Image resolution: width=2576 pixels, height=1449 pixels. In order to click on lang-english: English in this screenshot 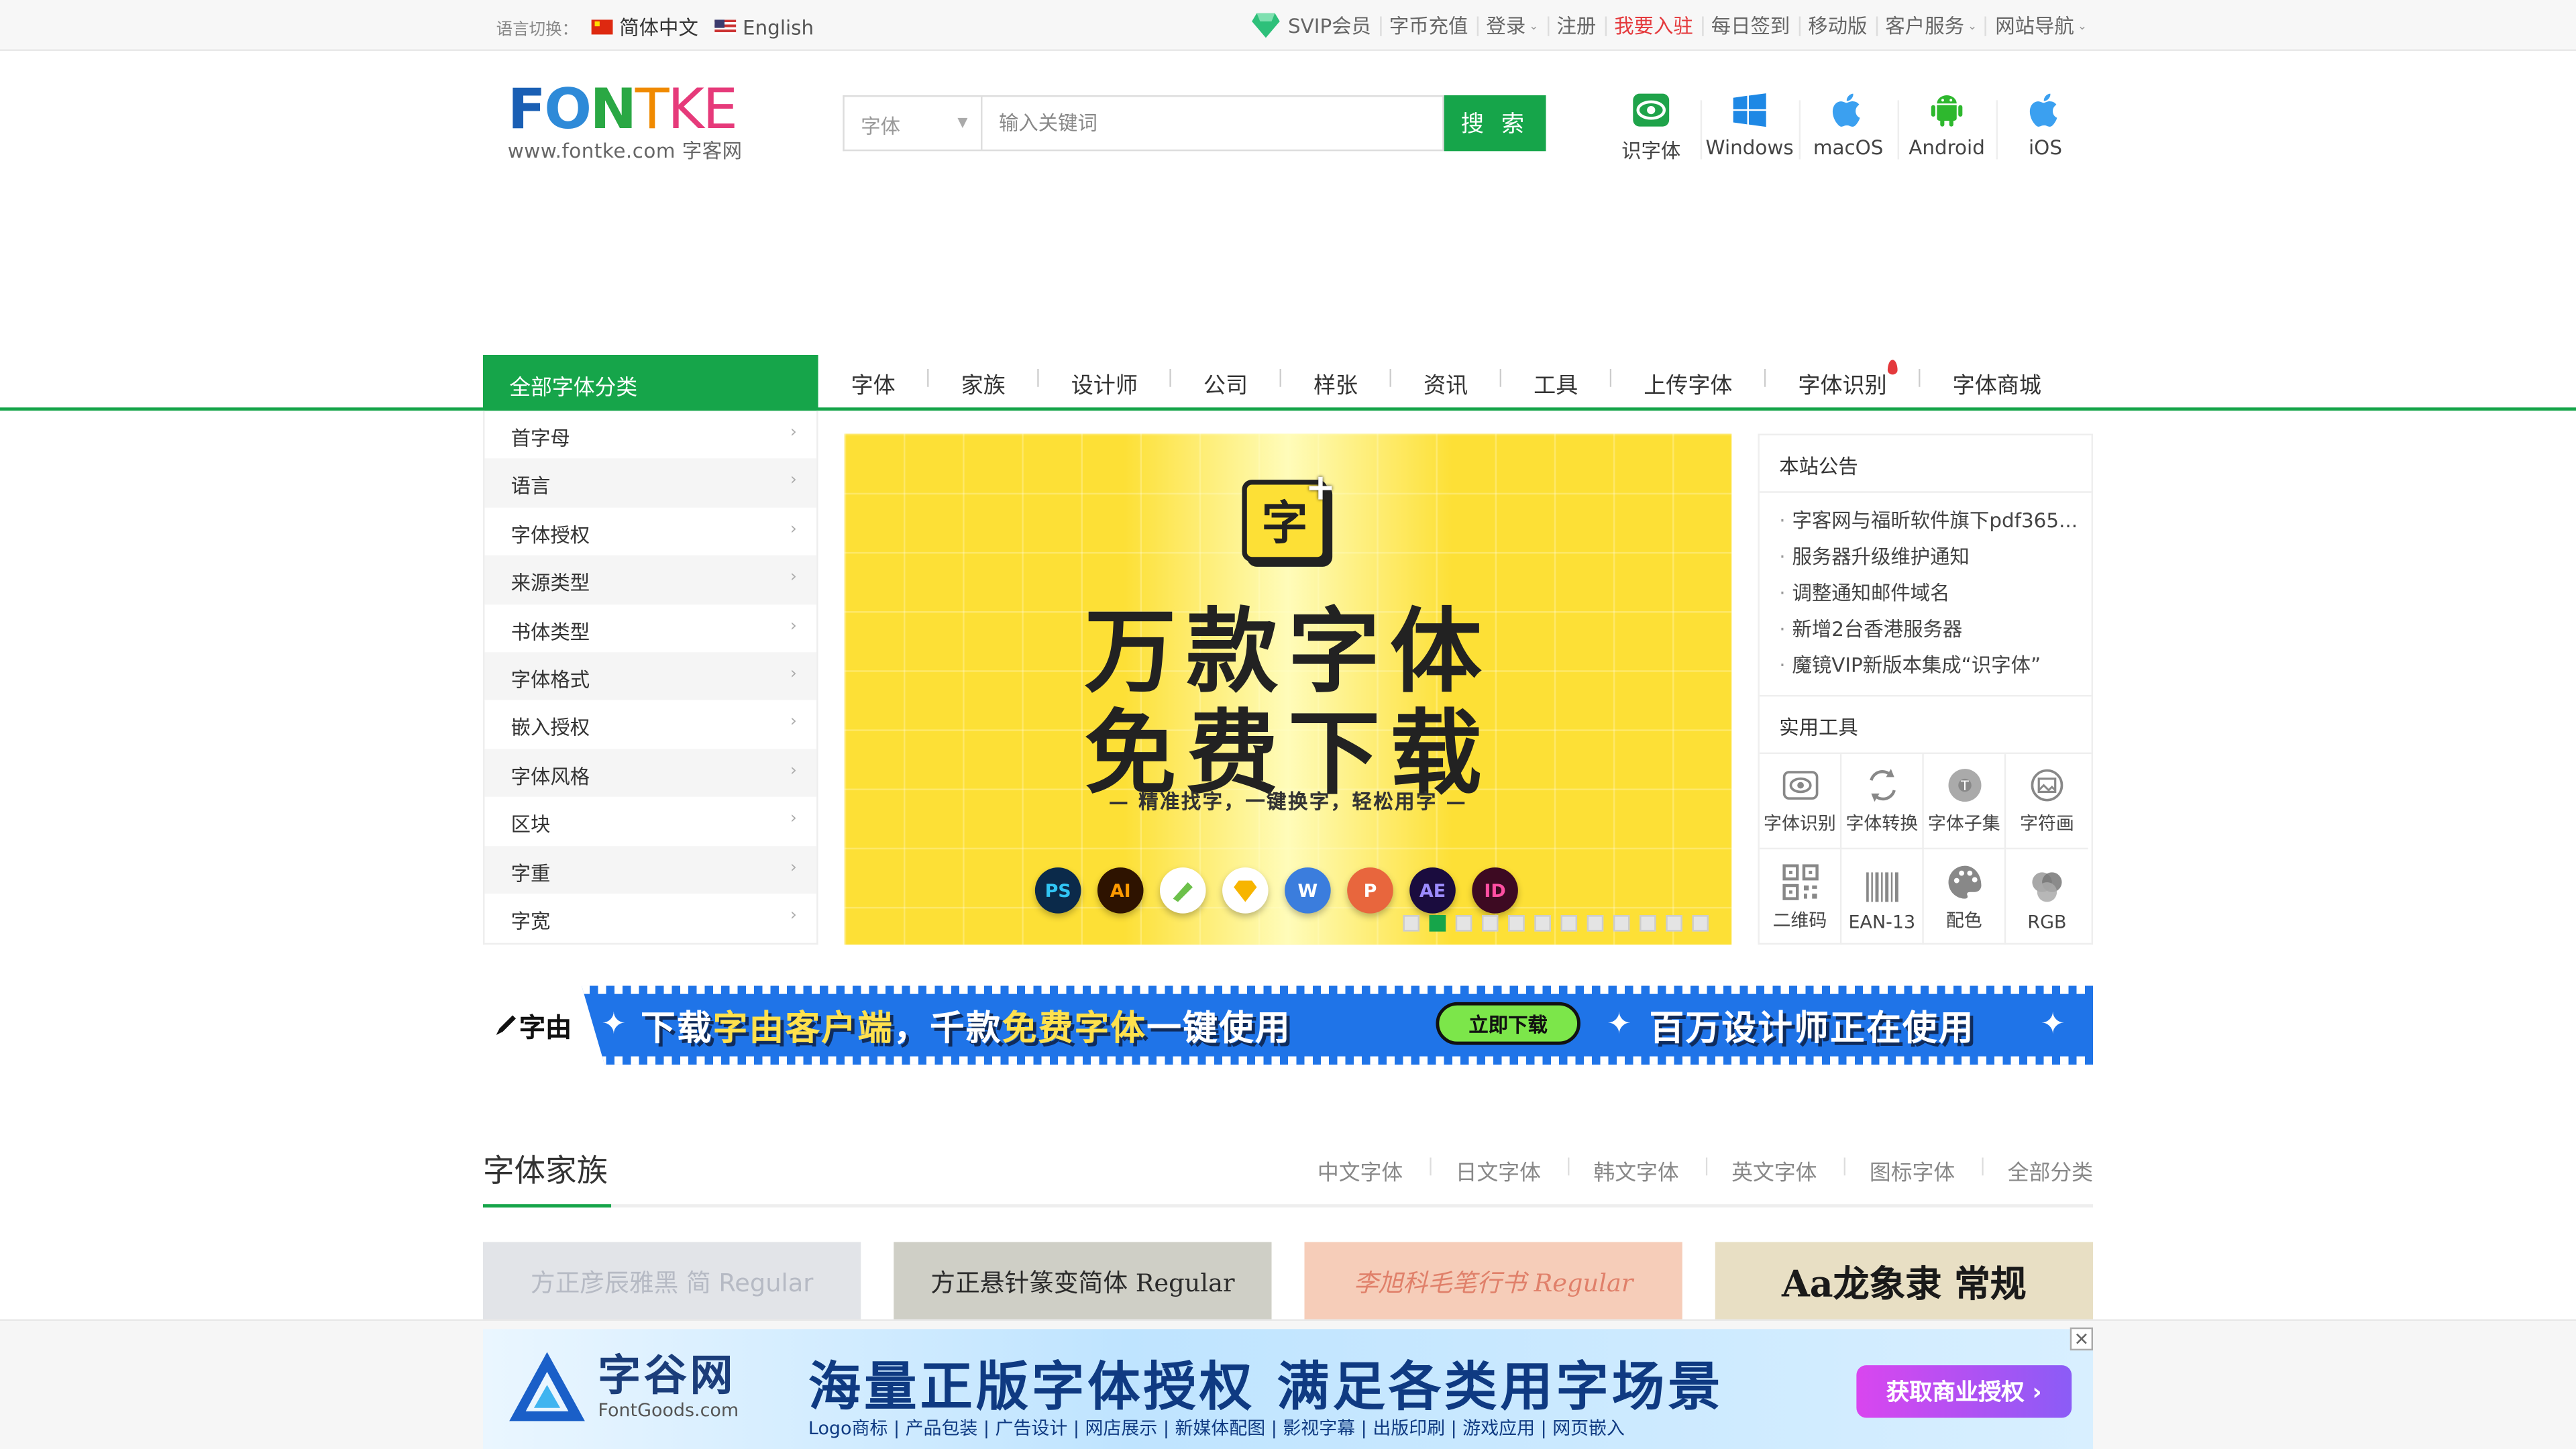, I will do `click(778, 26)`.